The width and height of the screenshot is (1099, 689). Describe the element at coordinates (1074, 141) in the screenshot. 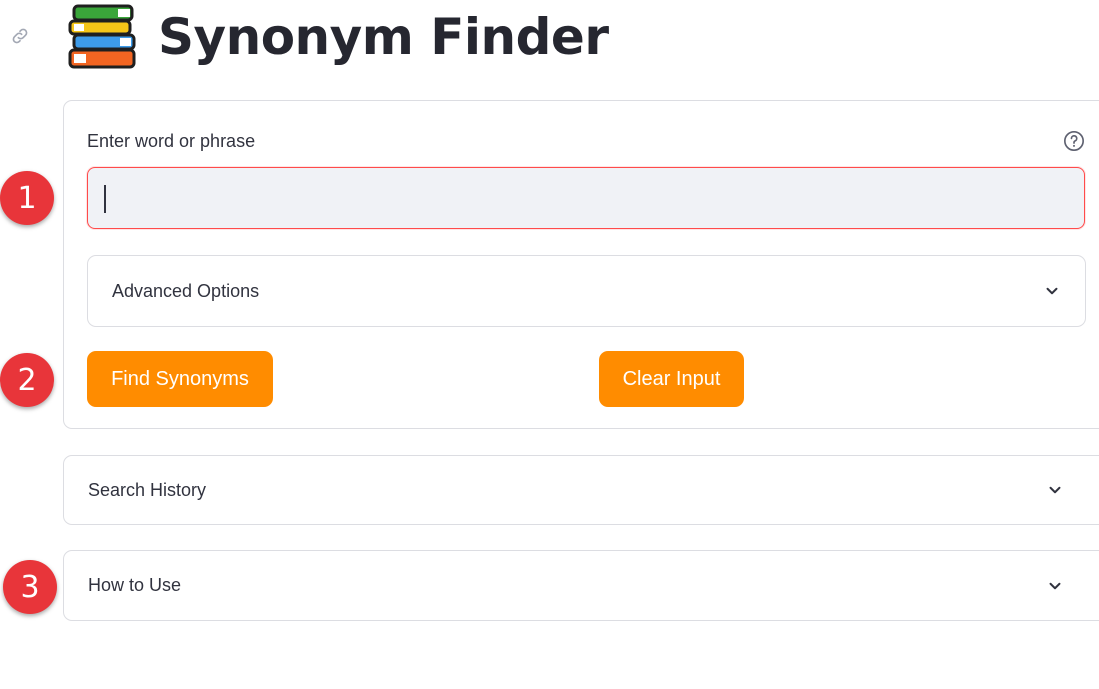

I see `question-circle-icon` at that location.